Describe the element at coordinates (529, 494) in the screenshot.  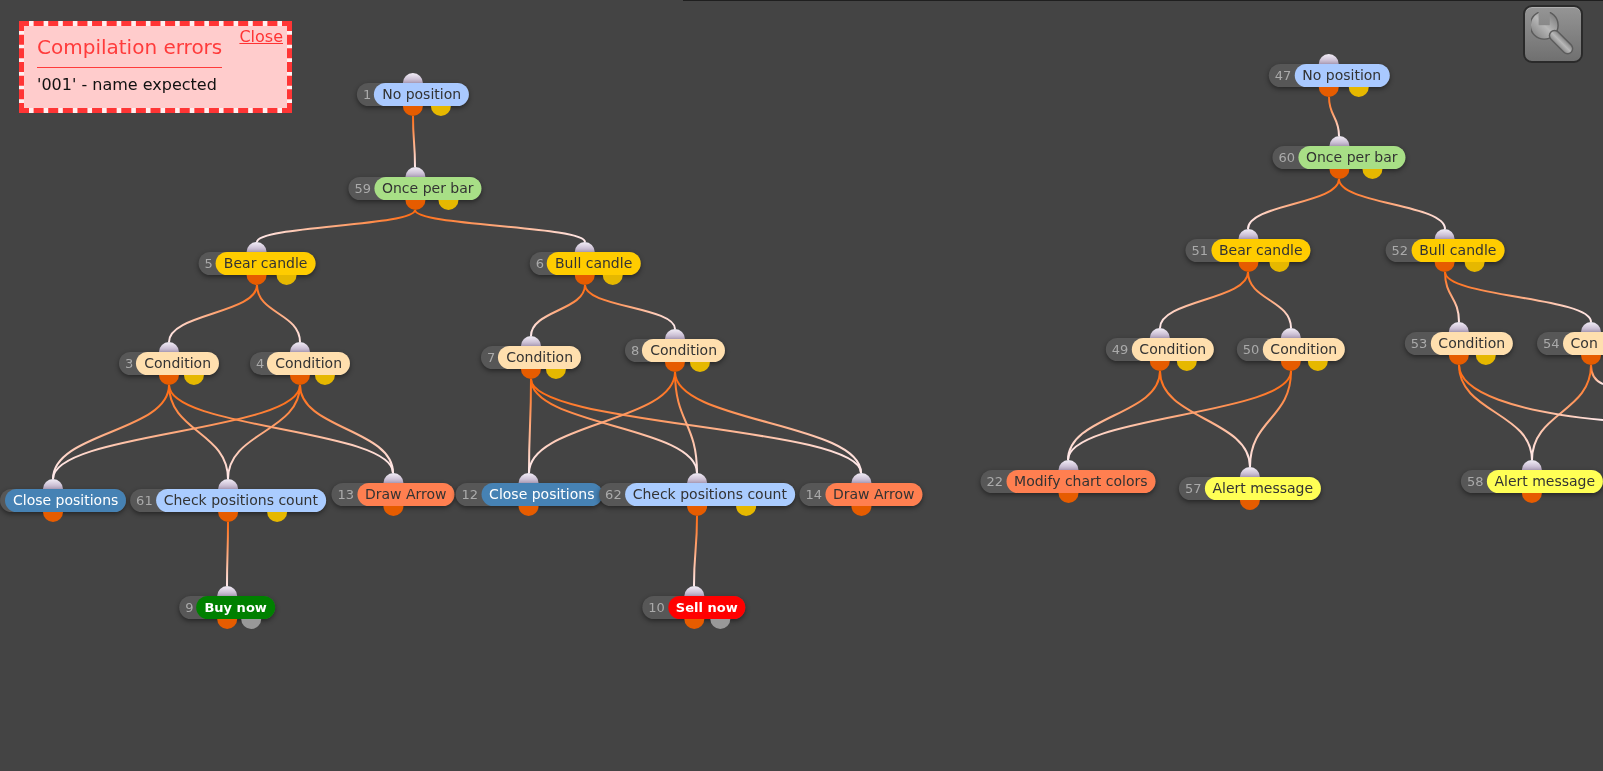
I see `graph-node: 12 Close positions` at that location.